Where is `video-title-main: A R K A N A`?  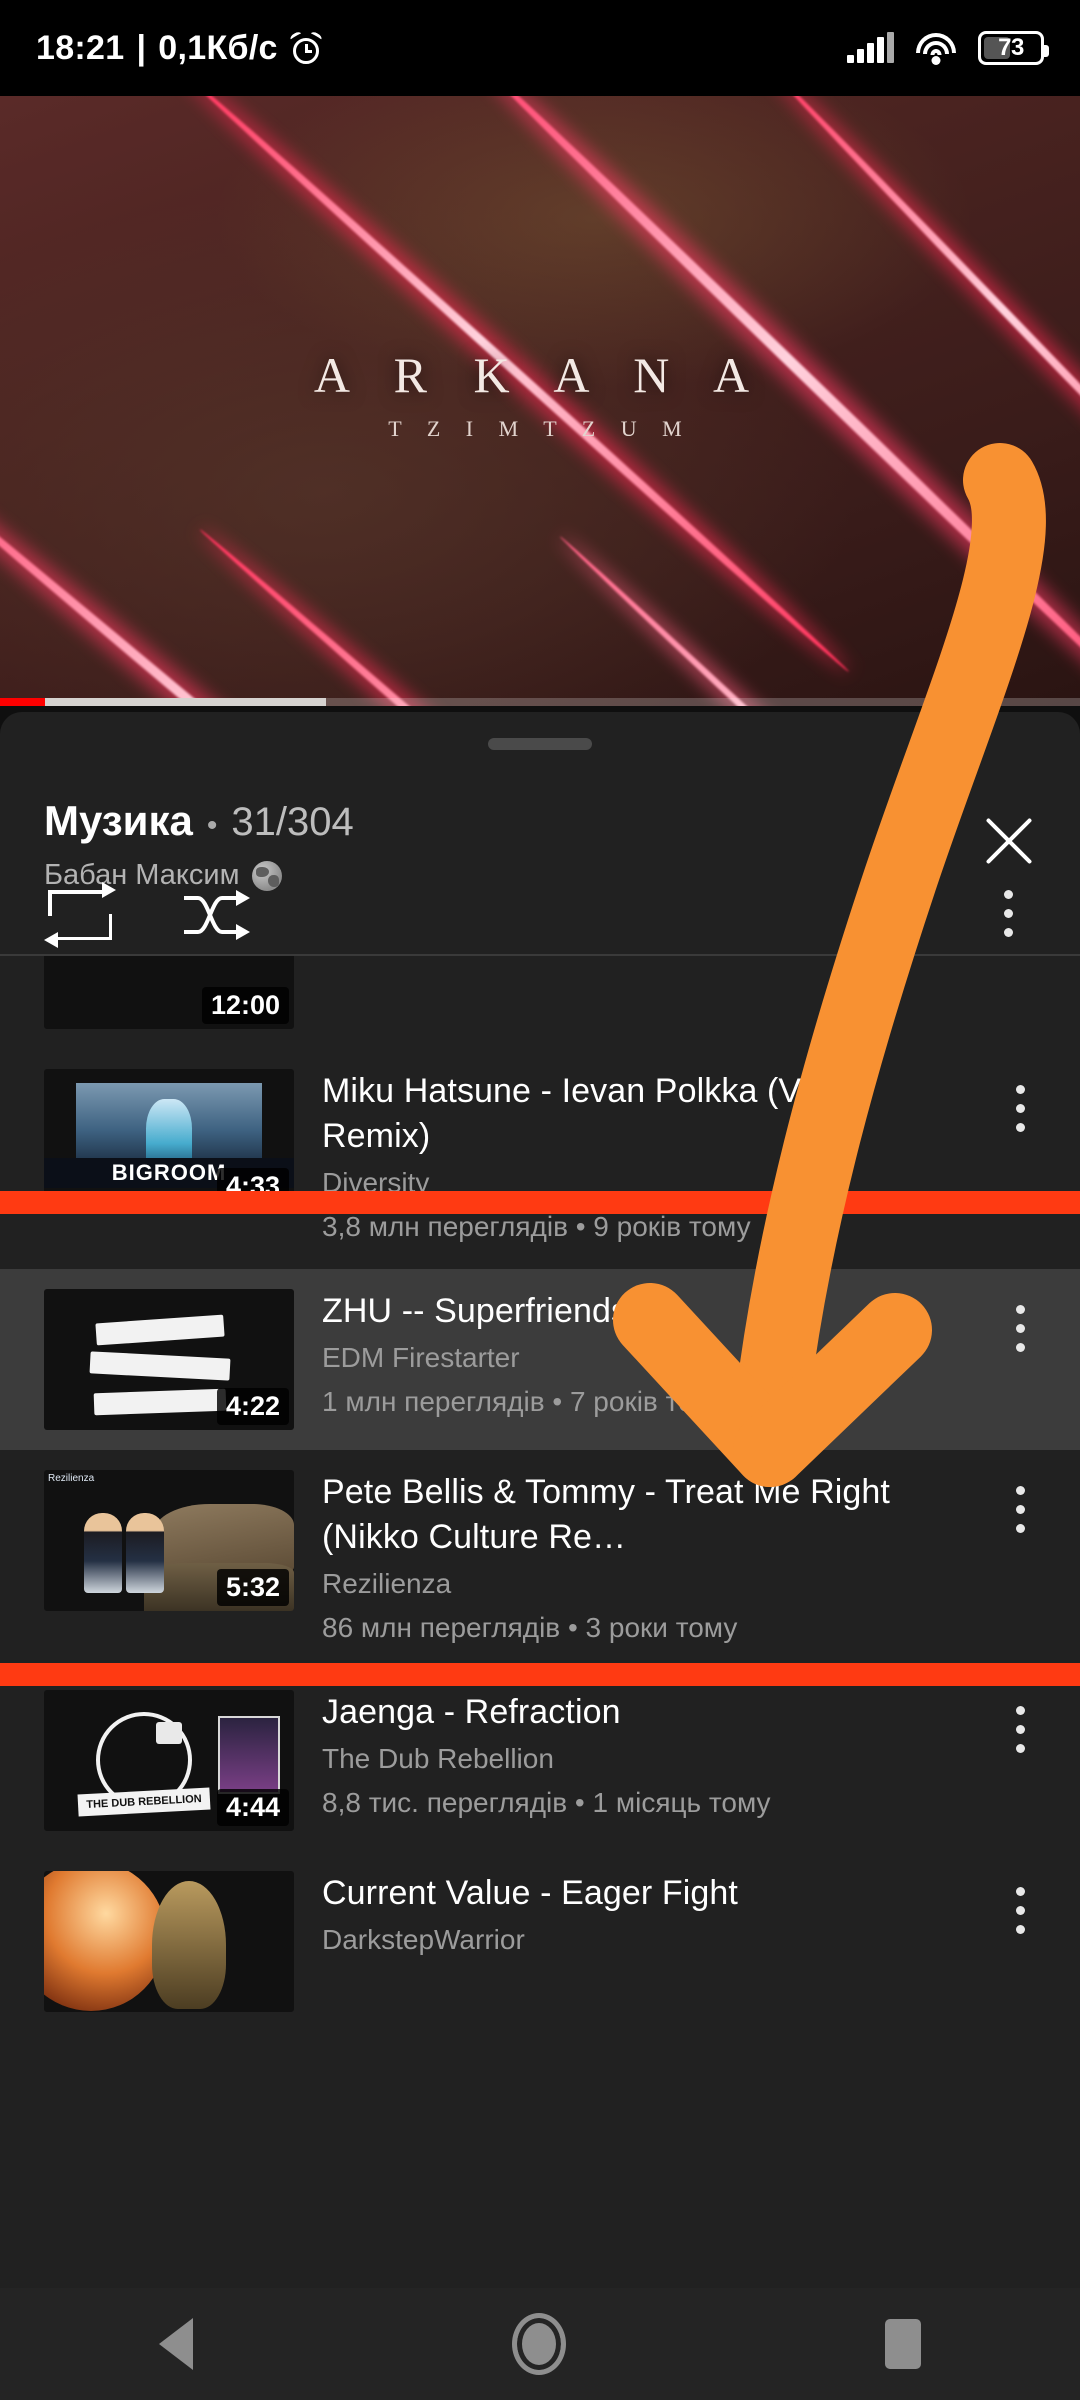 video-title-main: A R K A N A is located at coordinates (540, 375).